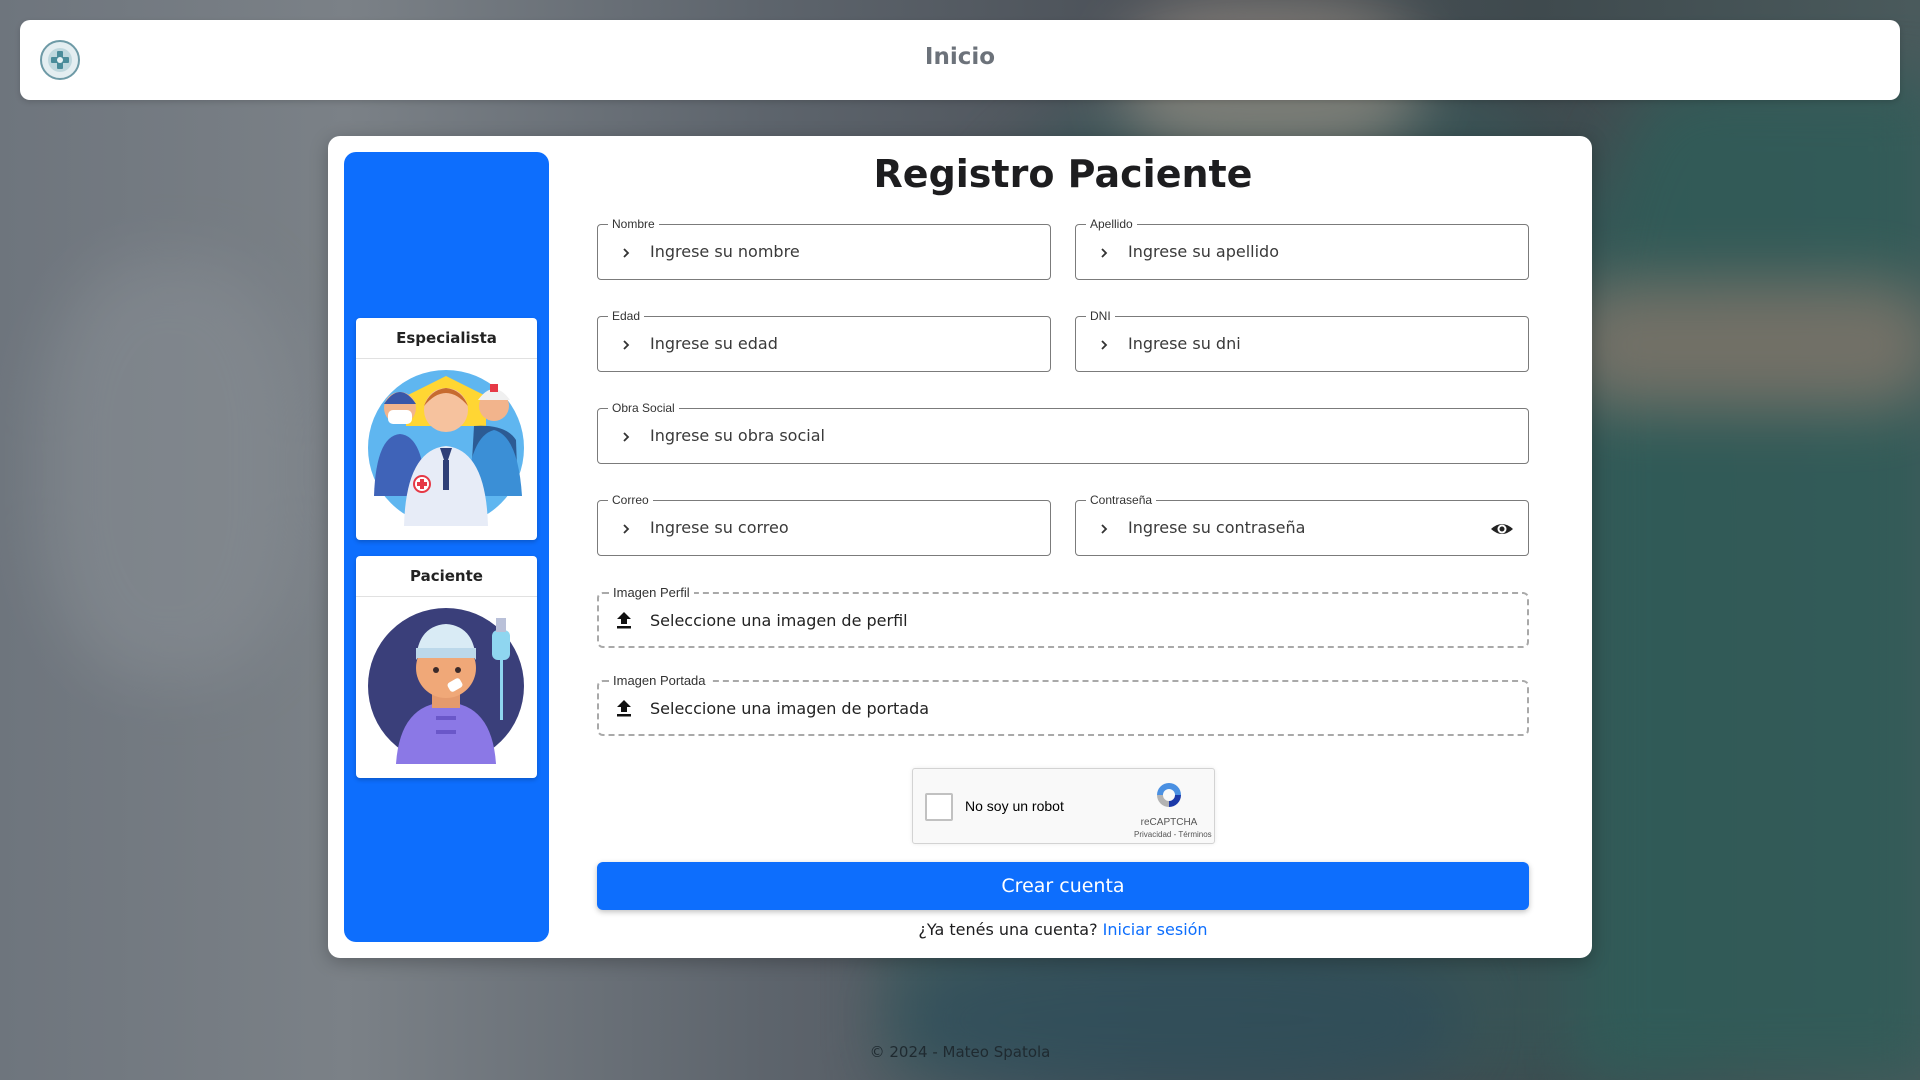 Image resolution: width=1920 pixels, height=1080 pixels. What do you see at coordinates (1169, 795) in the screenshot?
I see `recaptcha-logo-icon` at bounding box center [1169, 795].